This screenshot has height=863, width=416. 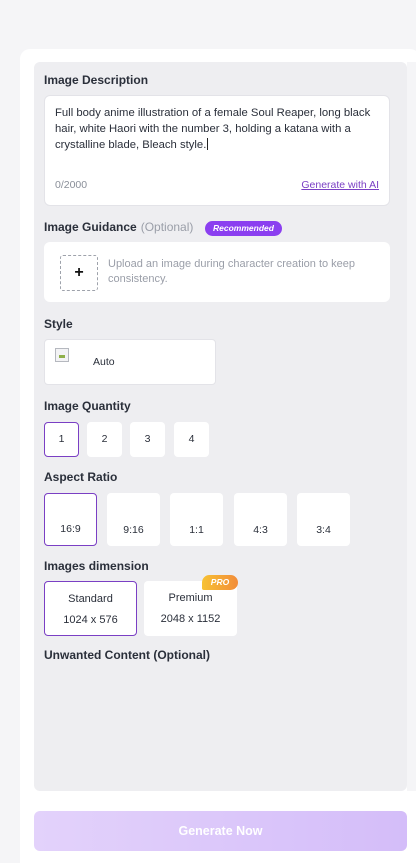 What do you see at coordinates (127, 655) in the screenshot?
I see `unwanted-content-label: Unwanted Content (Optional)` at bounding box center [127, 655].